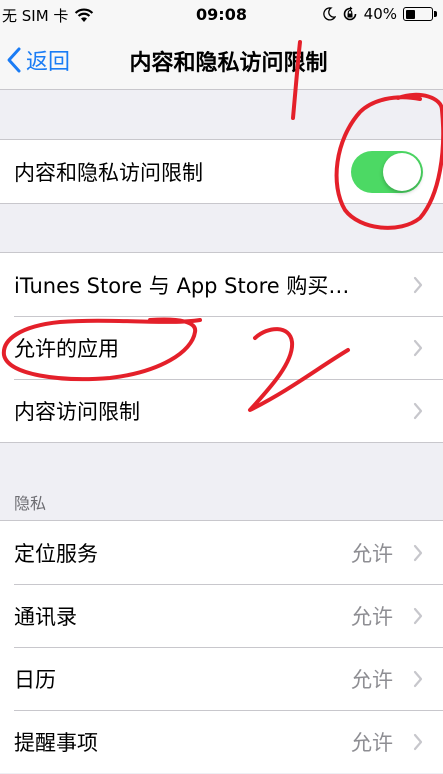 Image resolution: width=443 pixels, height=774 pixels. I want to click on restriction-toggle, so click(387, 172).